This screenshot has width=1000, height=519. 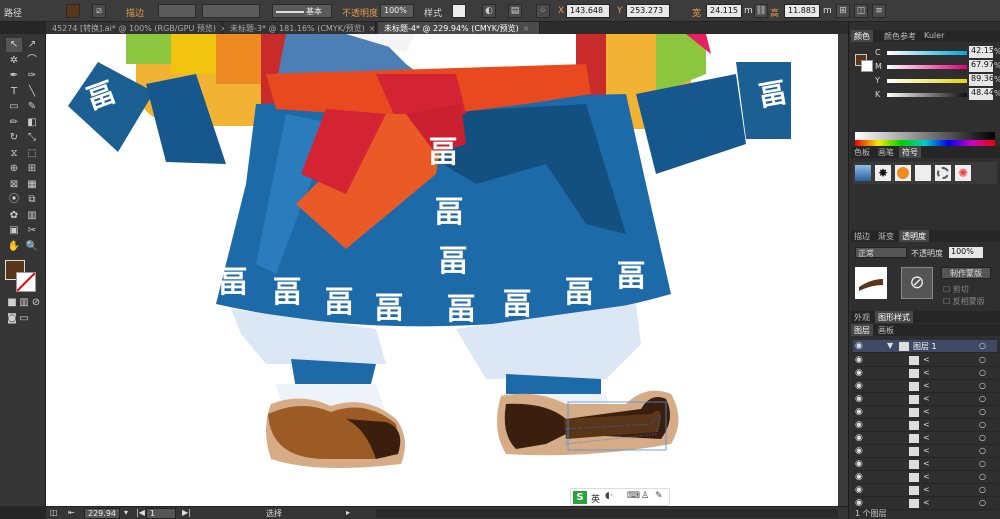 I want to click on layer-name: 图层 1, so click(x=925, y=346).